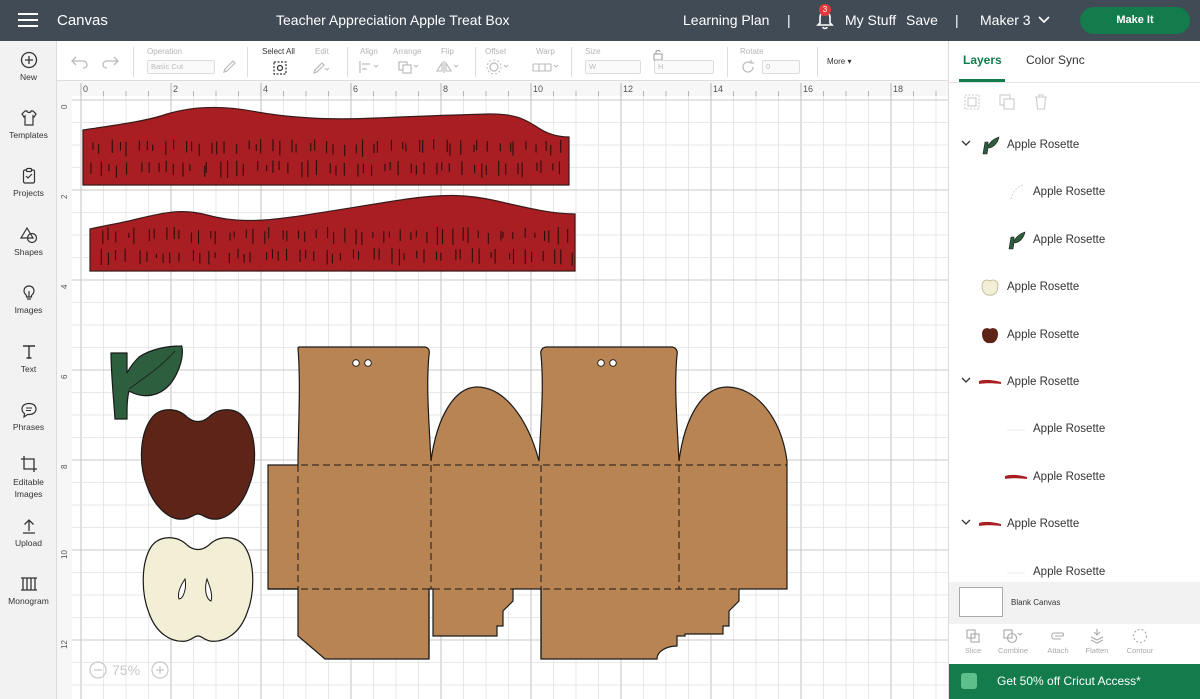 The image size is (1200, 699). Describe the element at coordinates (370, 67) in the screenshot. I see `align-icon` at that location.